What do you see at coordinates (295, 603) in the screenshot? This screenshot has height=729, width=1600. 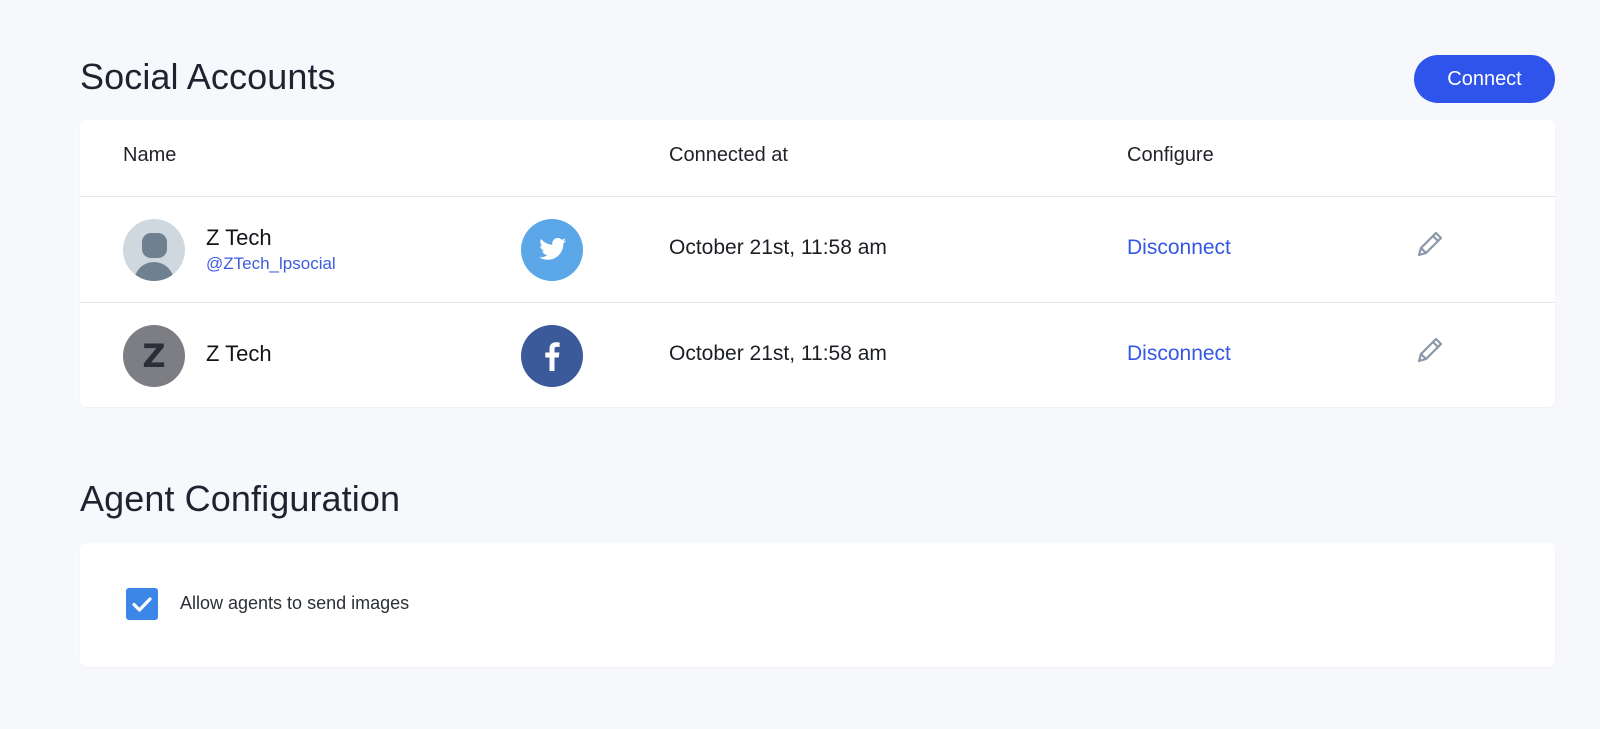 I see `allow-images-label: Allow agents to send images` at bounding box center [295, 603].